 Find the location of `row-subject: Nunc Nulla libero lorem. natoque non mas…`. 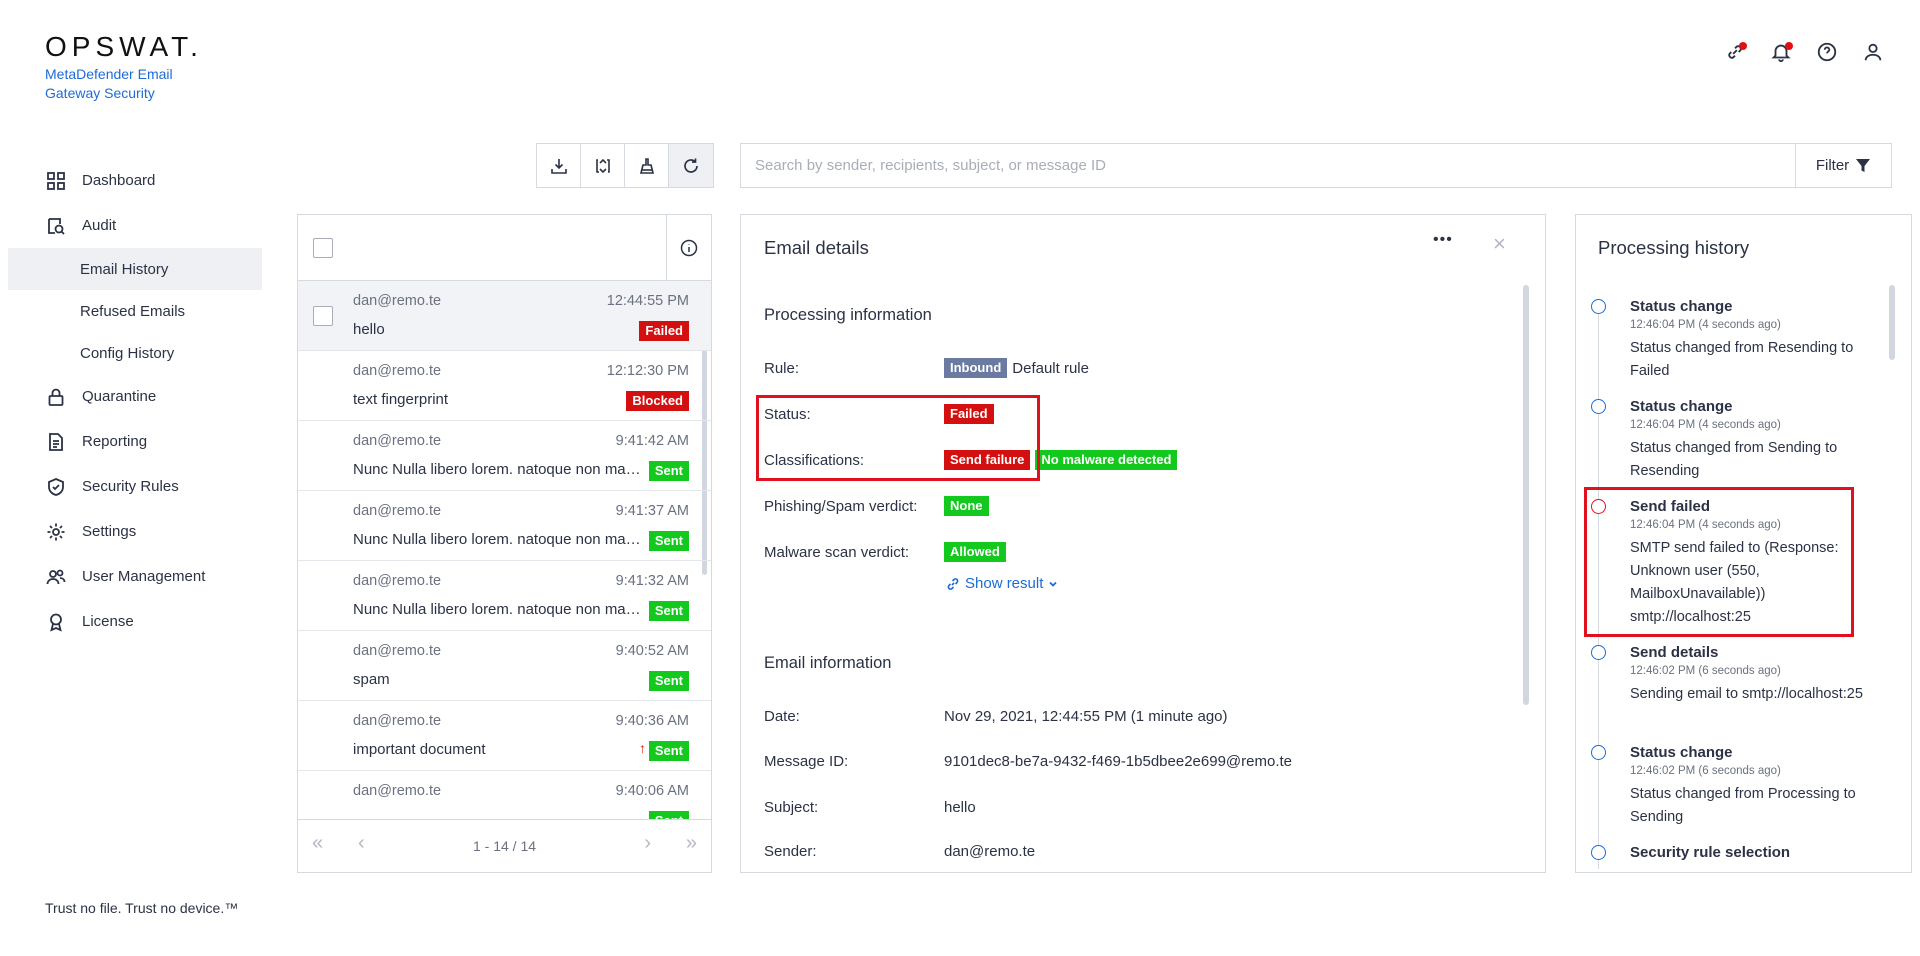

row-subject: Nunc Nulla libero lorem. natoque non mas… is located at coordinates (498, 609).